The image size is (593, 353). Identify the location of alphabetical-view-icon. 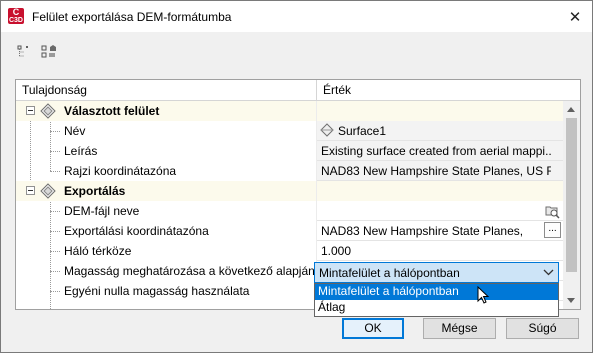
(49, 52).